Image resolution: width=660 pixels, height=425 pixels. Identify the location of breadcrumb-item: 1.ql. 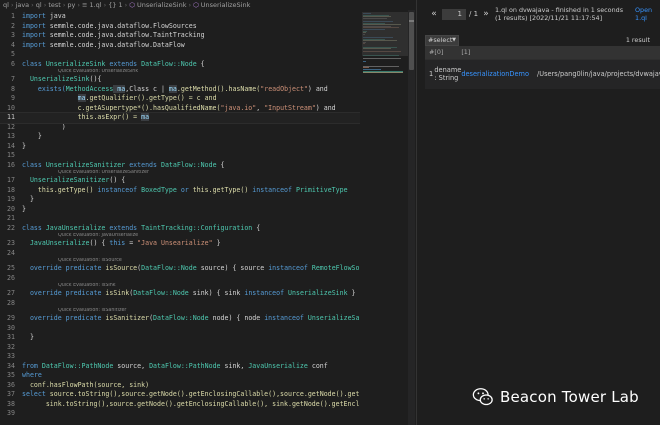
(95, 5).